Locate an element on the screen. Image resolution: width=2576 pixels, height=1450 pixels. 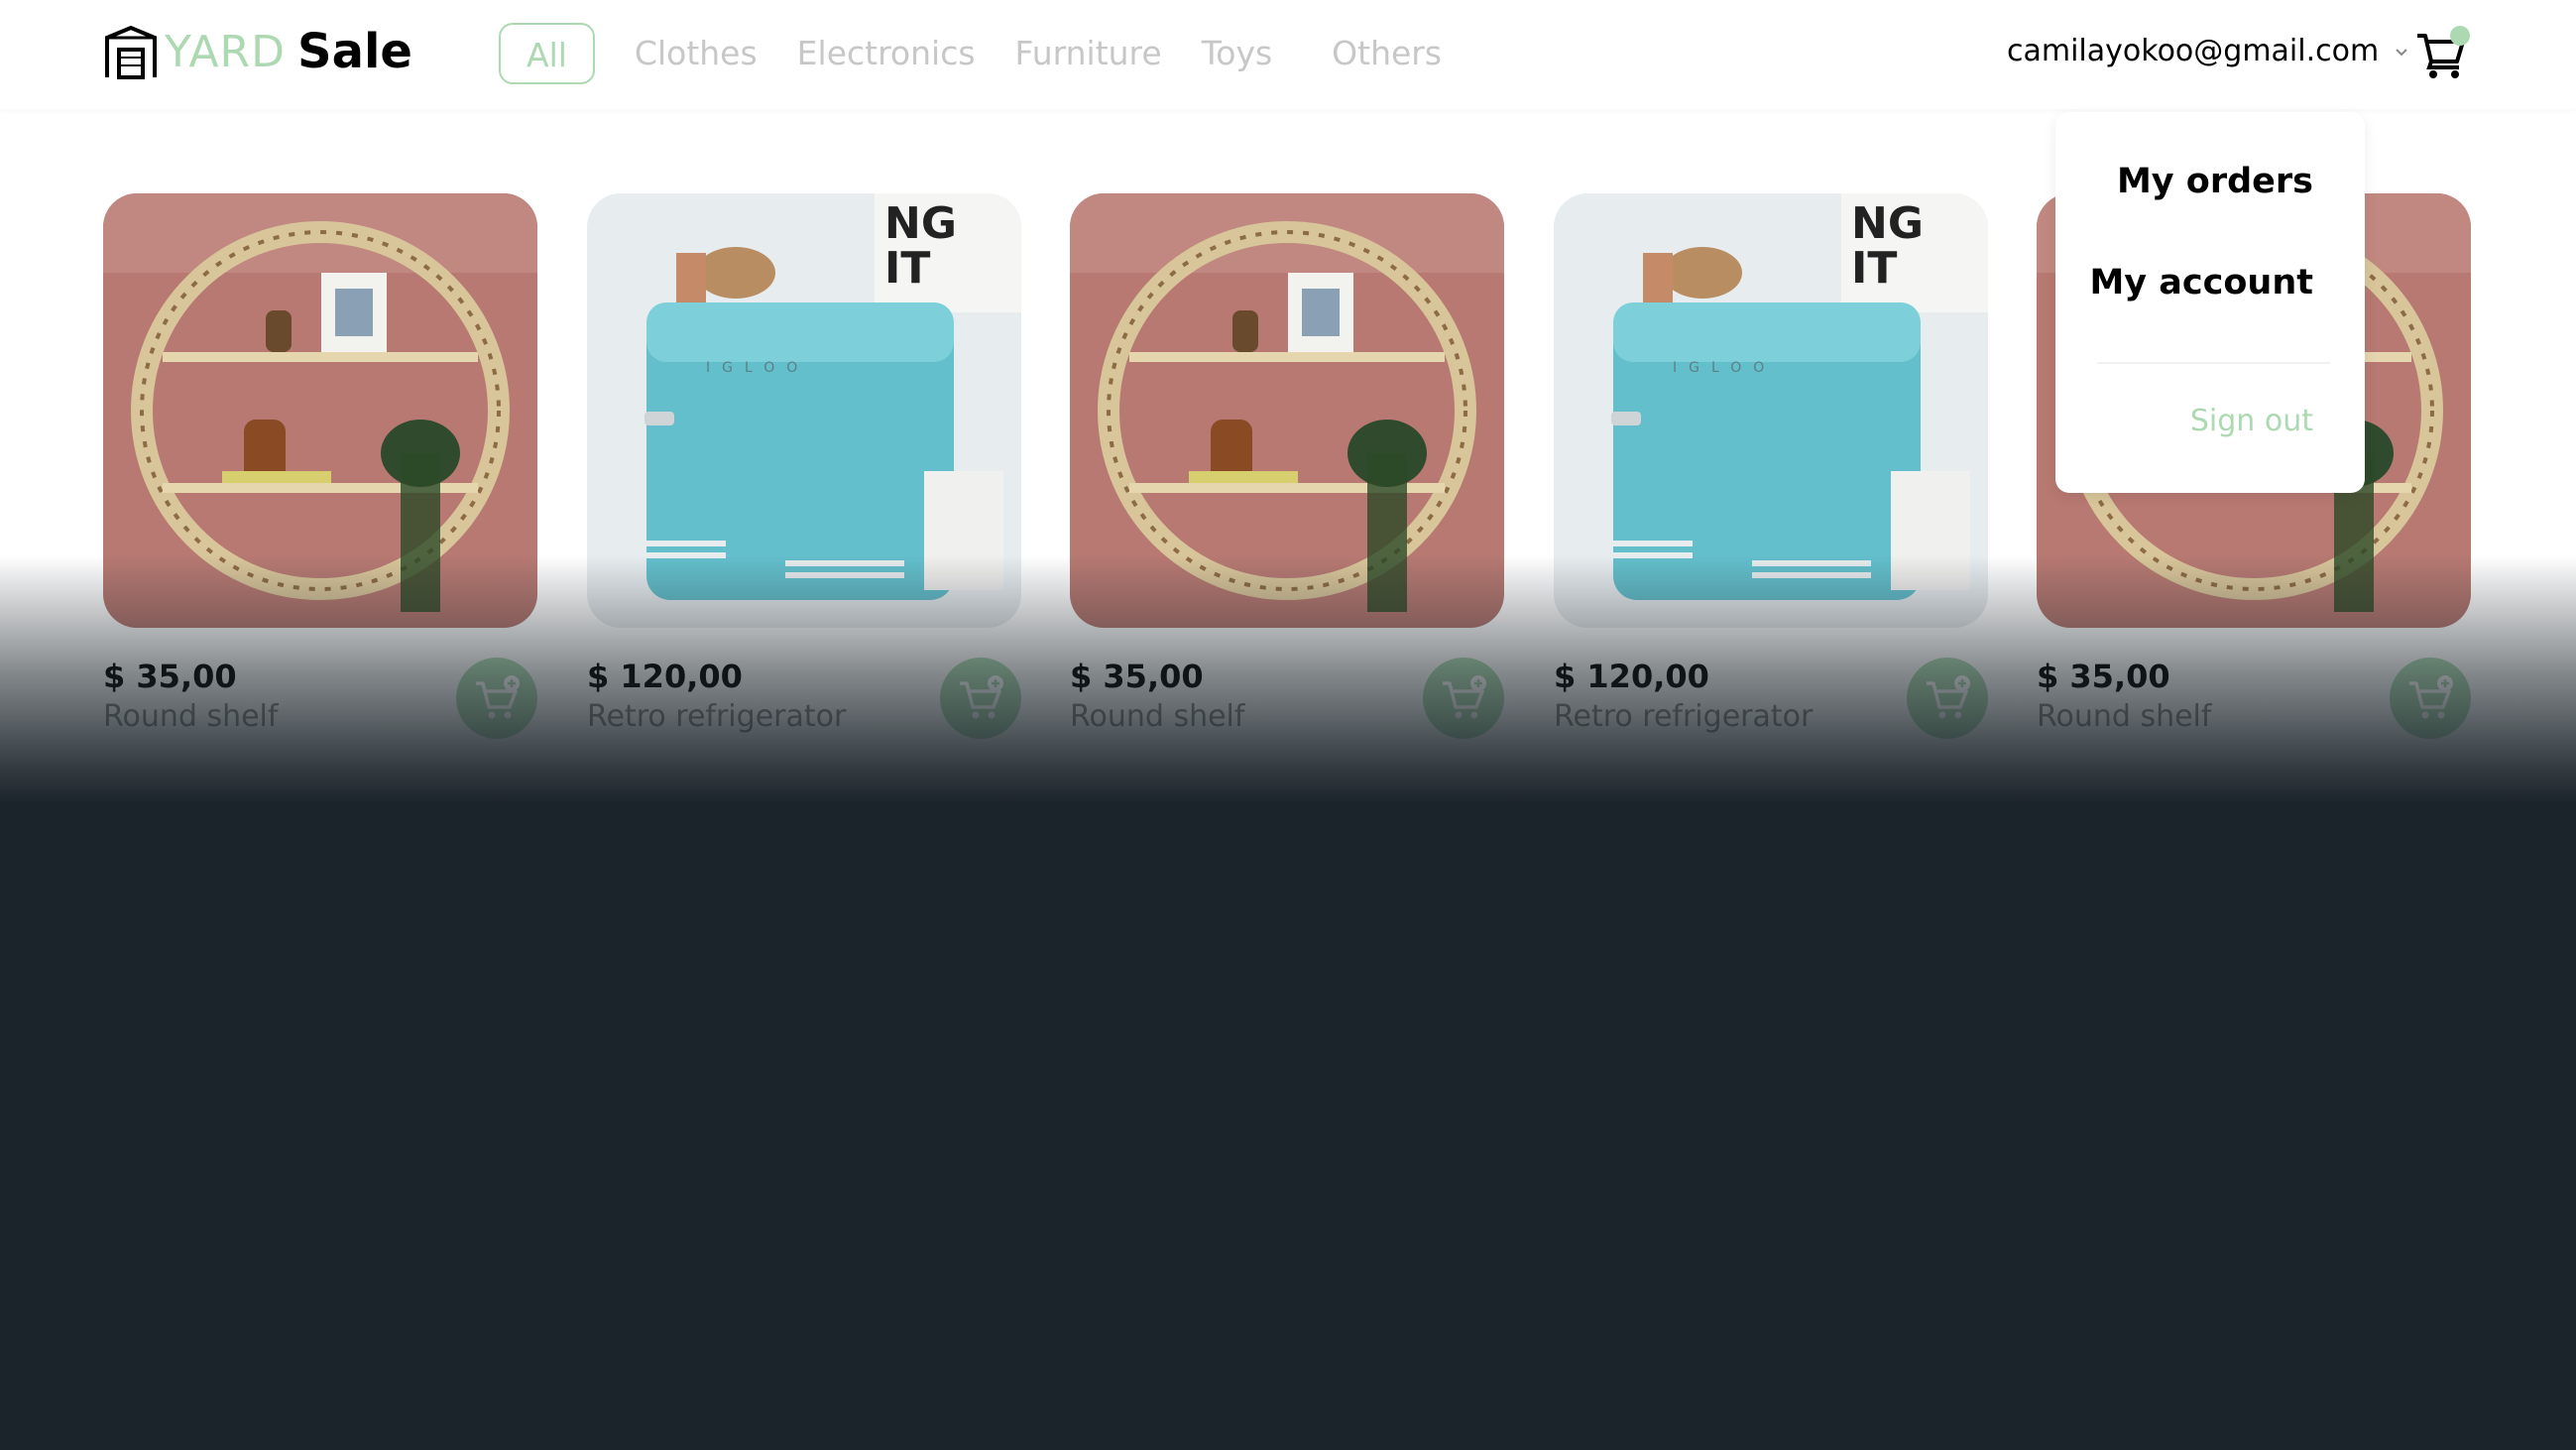
logo-yard-text: YARD is located at coordinates (226, 51).